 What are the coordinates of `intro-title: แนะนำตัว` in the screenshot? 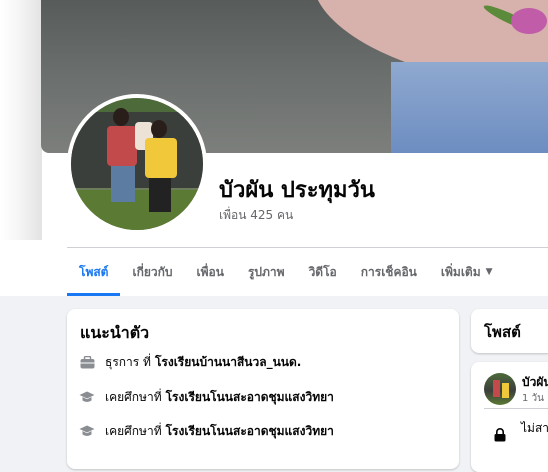 It's located at (115, 332).